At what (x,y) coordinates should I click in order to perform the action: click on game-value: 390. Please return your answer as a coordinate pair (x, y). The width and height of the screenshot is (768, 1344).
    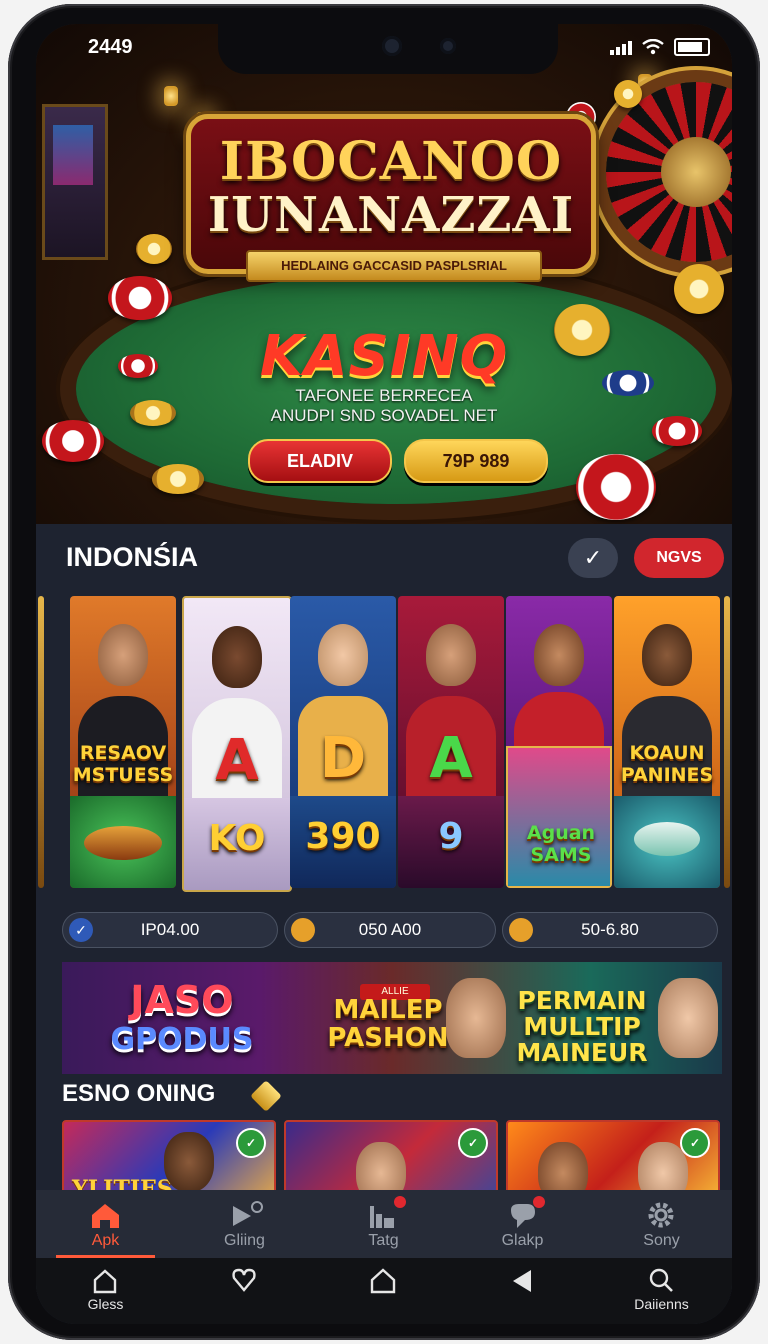
    Looking at the image, I should click on (343, 836).